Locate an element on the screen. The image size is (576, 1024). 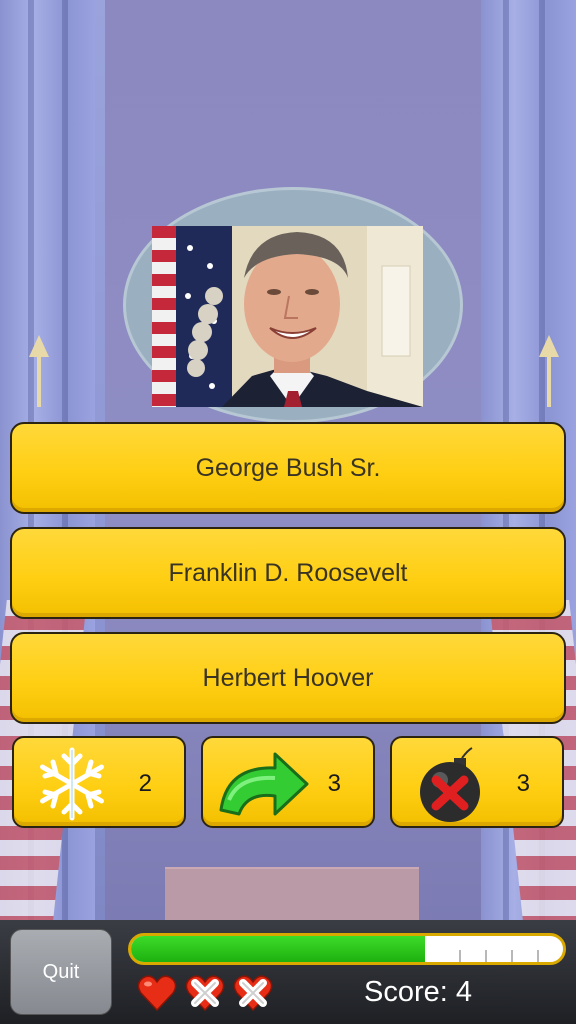
answer-button-1: George Bush Sr. is located at coordinates (288, 468).